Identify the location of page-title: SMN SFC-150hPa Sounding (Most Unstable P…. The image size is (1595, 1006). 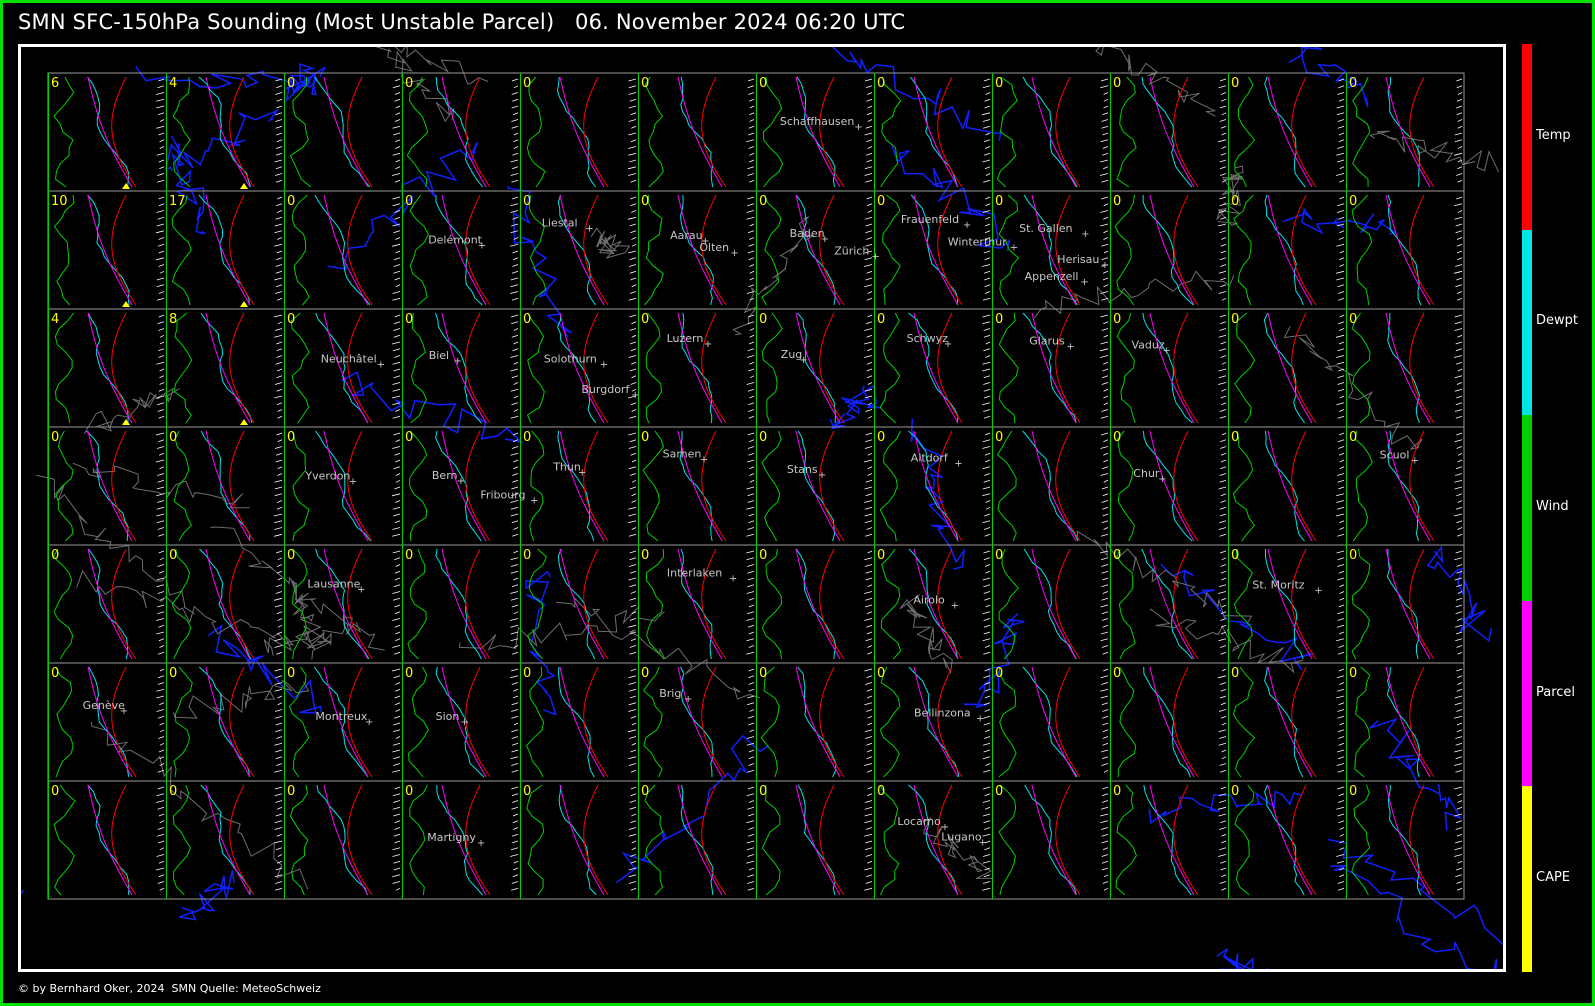
(461, 22).